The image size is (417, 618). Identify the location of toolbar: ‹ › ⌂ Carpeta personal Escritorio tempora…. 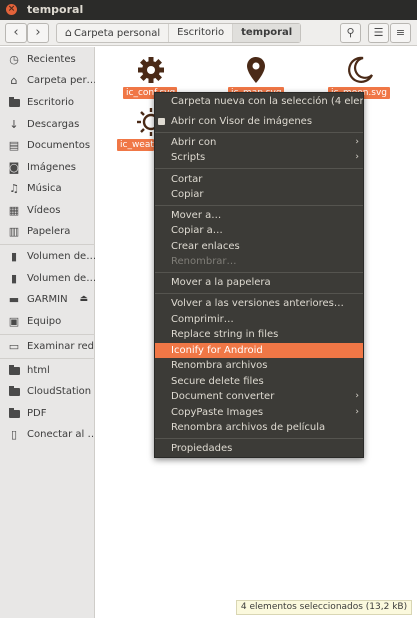
(208, 33).